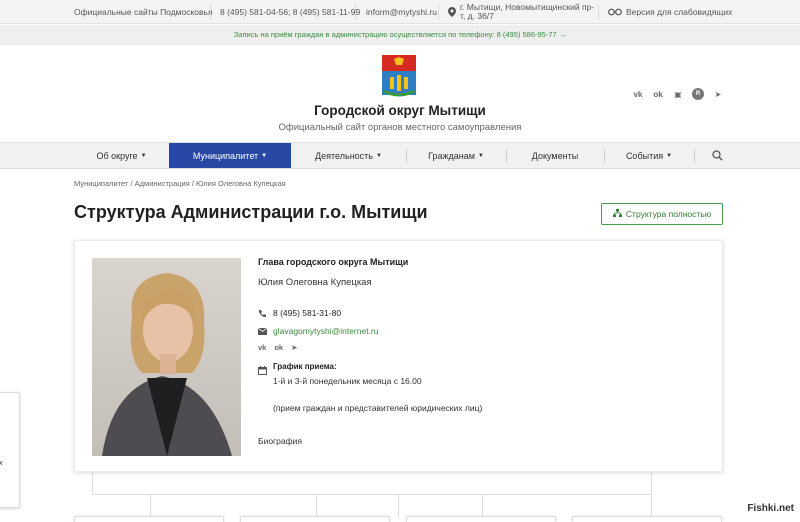 The height and width of the screenshot is (522, 800). I want to click on nav-item-citizens: Гражданам ▼, so click(456, 155).